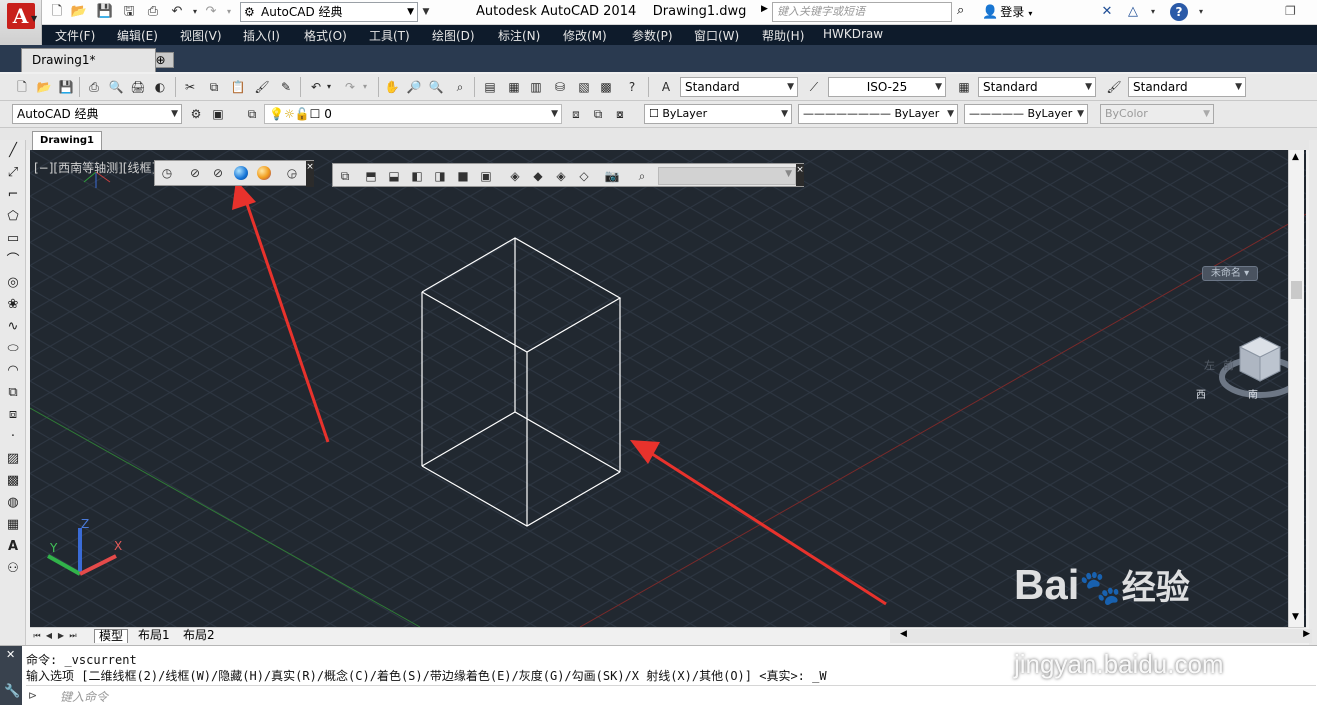 The width and height of the screenshot is (1317, 705). Describe the element at coordinates (13, 481) in the screenshot. I see `gradient-icon: ▩` at that location.